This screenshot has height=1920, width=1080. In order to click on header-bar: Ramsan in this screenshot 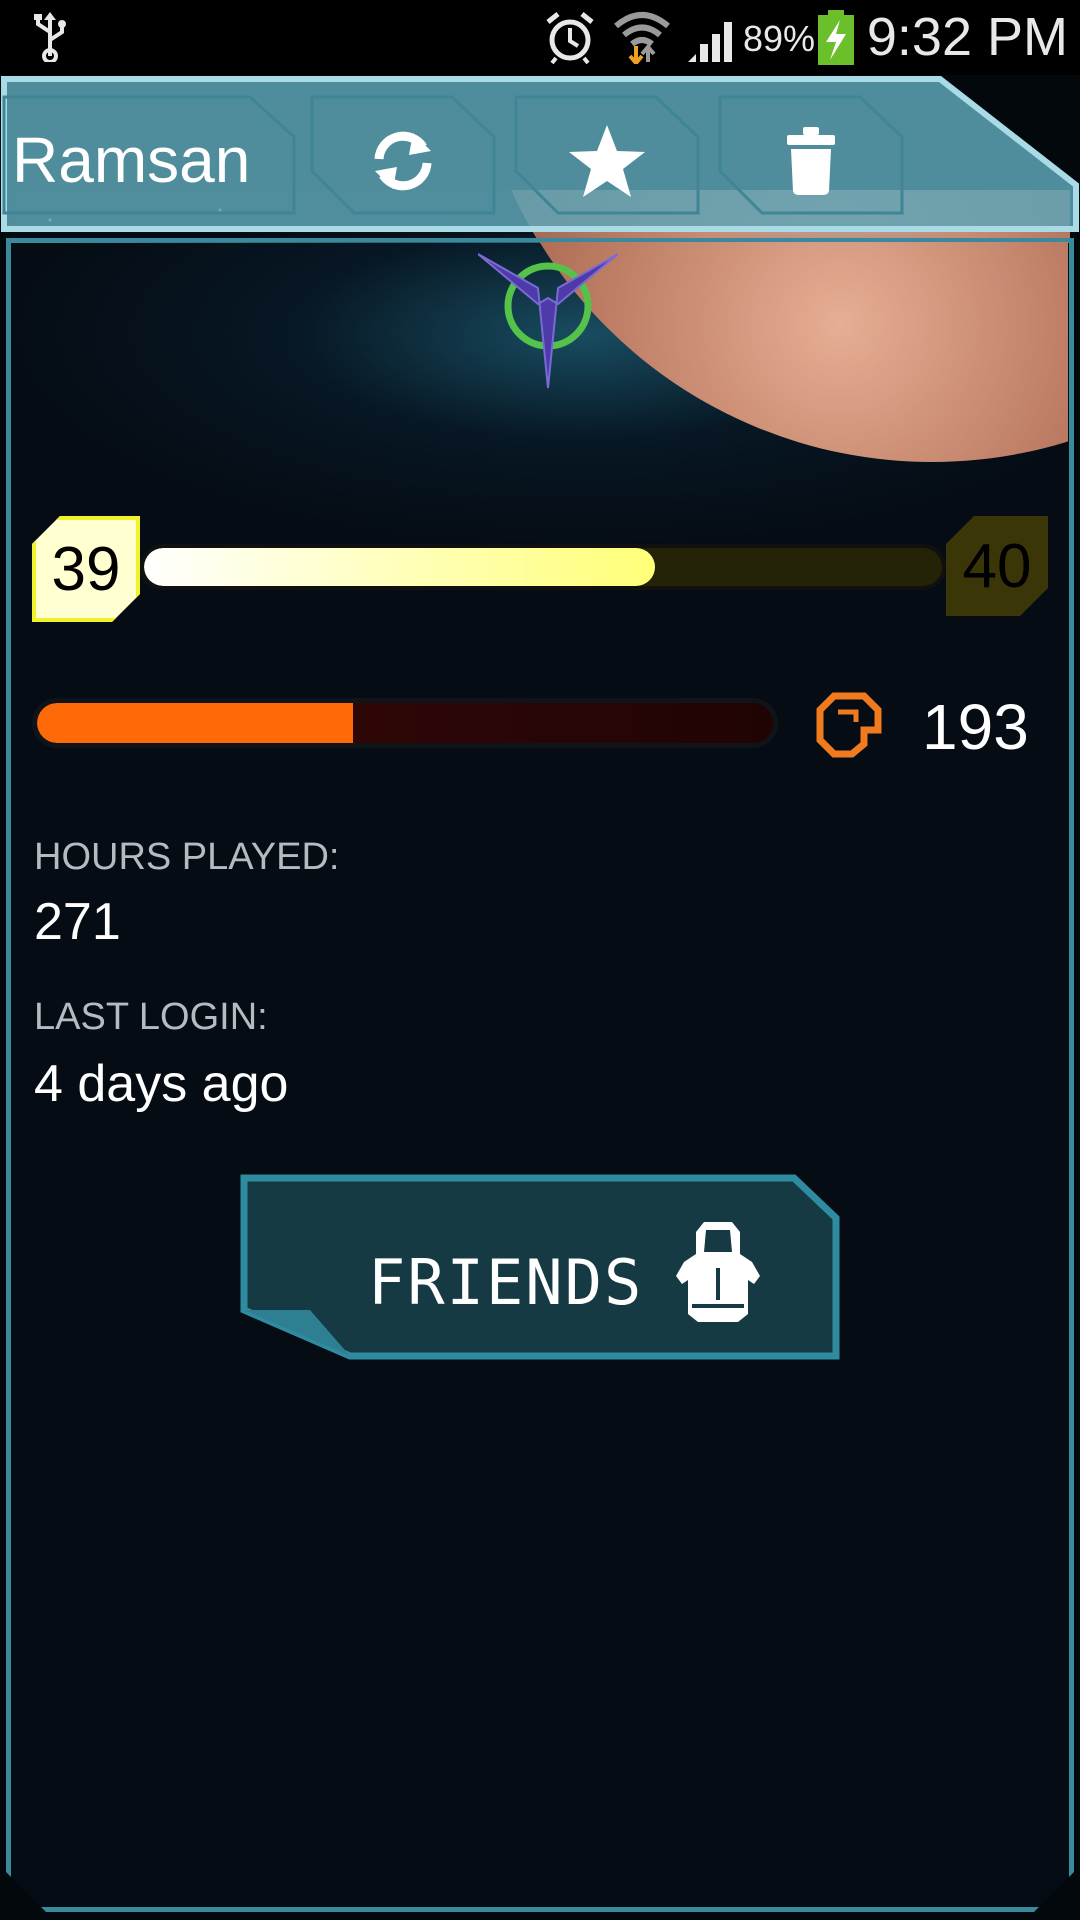, I will do `click(540, 154)`.